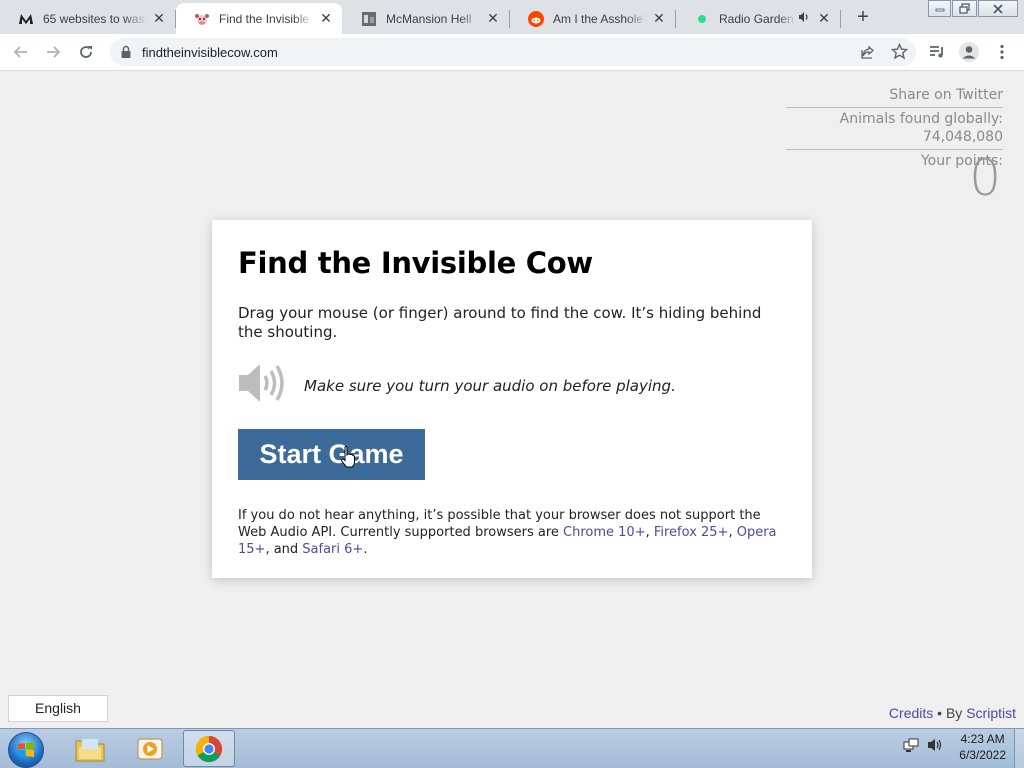  What do you see at coordinates (26, 19) in the screenshot?
I see `medium-icon` at bounding box center [26, 19].